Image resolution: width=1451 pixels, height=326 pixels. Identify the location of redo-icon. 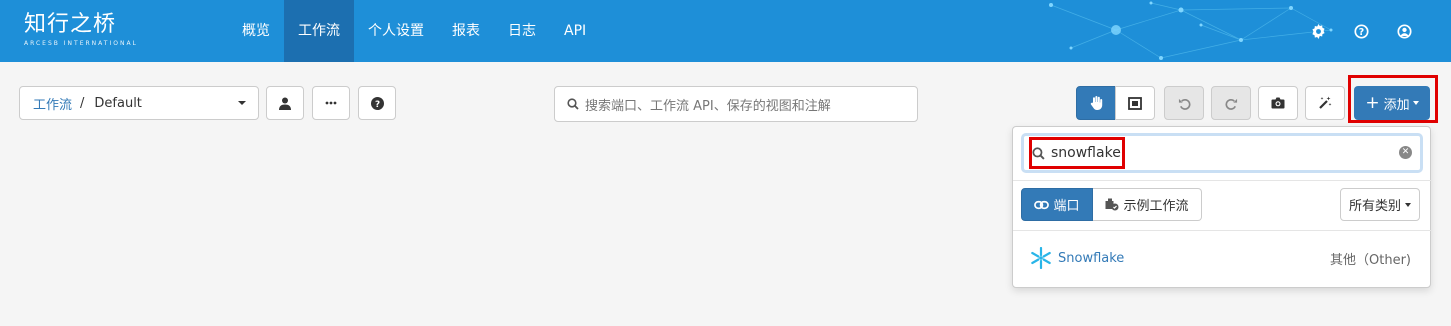
(1231, 104).